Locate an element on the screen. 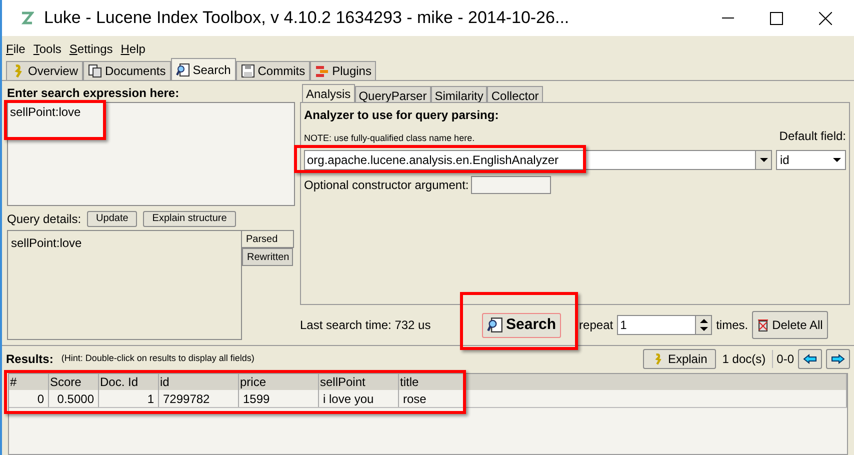 The width and height of the screenshot is (854, 455). results-title: Results: is located at coordinates (30, 359).